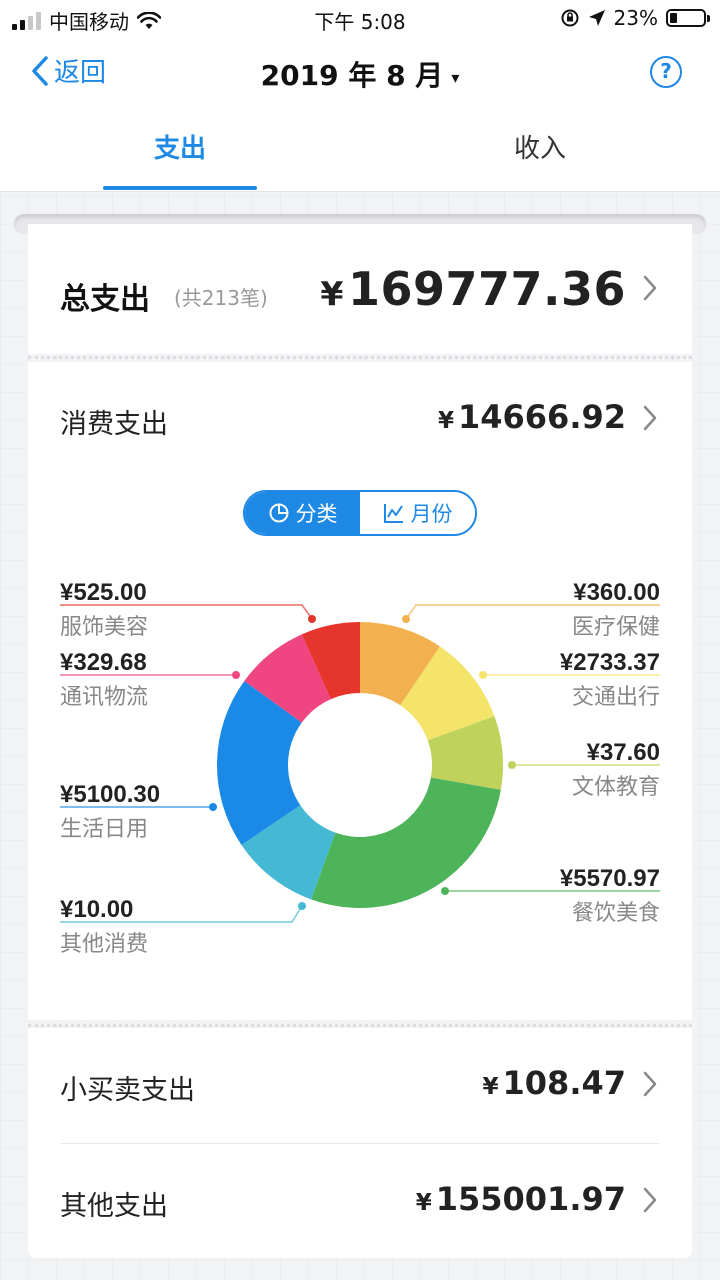  I want to click on tab-indicator, so click(180, 188).